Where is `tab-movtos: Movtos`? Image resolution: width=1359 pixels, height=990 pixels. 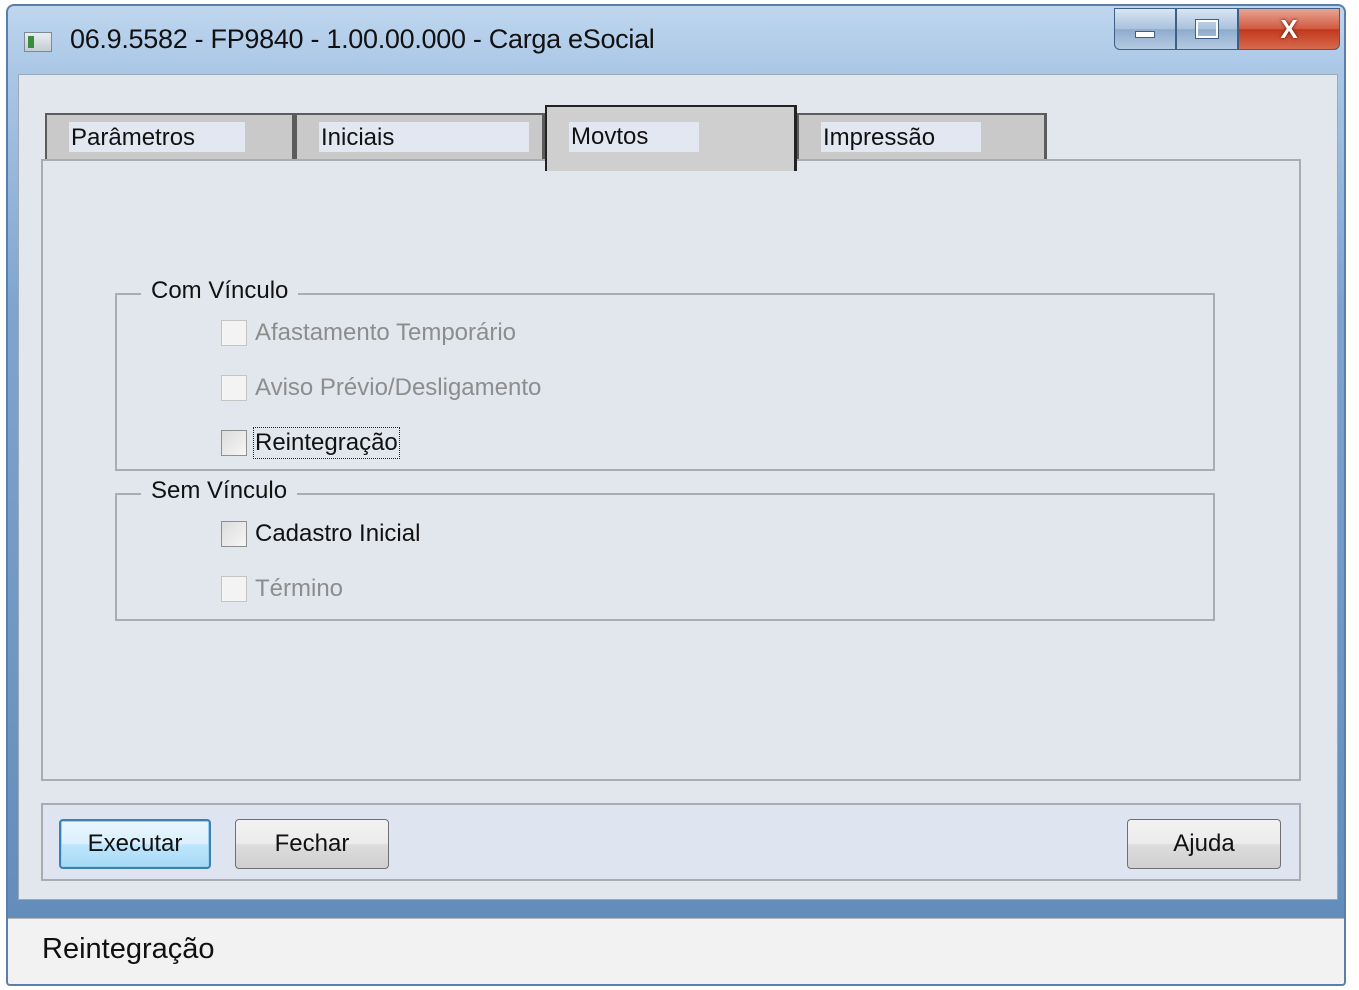 tab-movtos: Movtos is located at coordinates (671, 138).